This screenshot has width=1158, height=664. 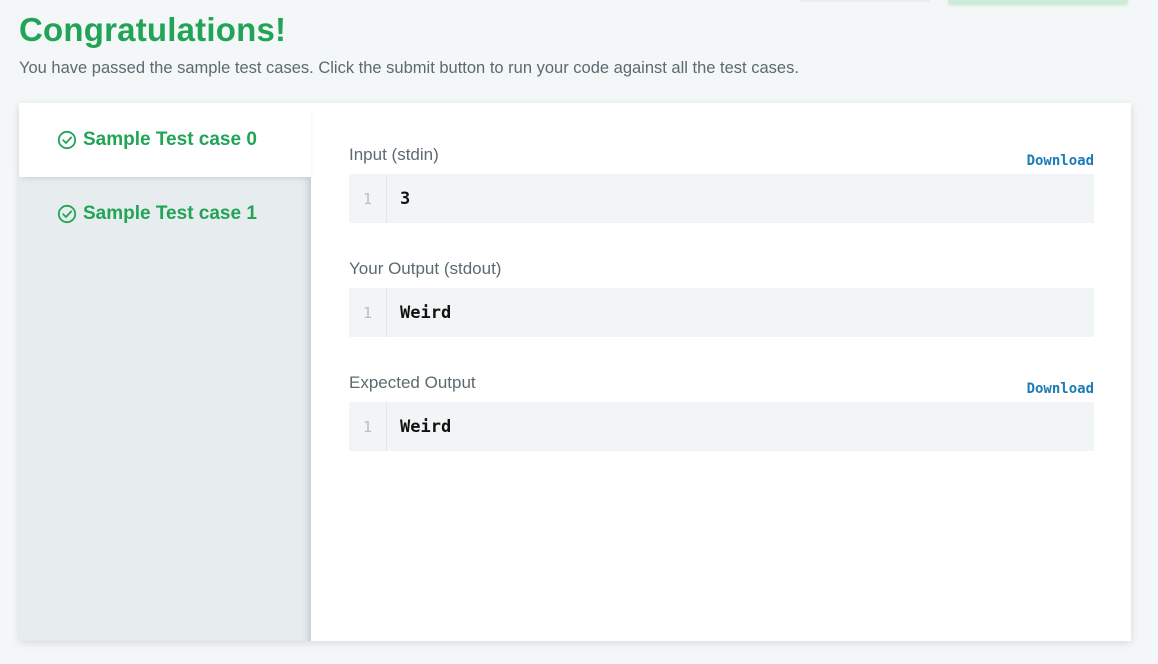 What do you see at coordinates (405, 198) in the screenshot?
I see `input-content: 3` at bounding box center [405, 198].